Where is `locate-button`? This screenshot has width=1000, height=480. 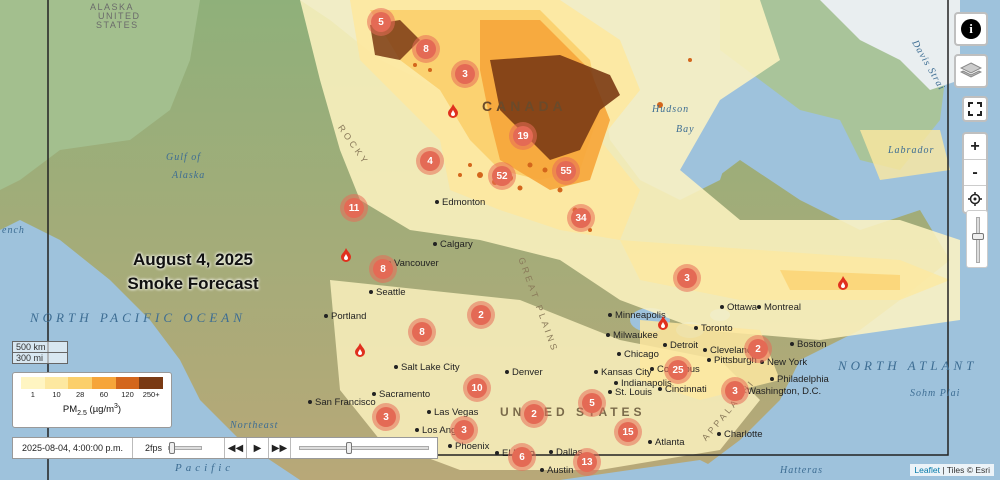
locate-button is located at coordinates (975, 199).